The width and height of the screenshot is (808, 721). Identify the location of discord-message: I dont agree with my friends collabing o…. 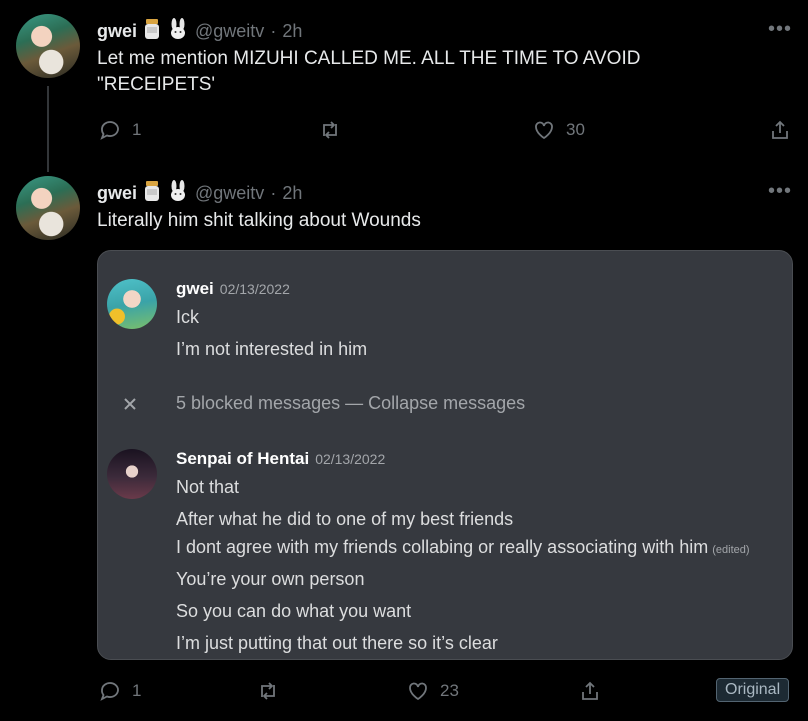
(463, 548).